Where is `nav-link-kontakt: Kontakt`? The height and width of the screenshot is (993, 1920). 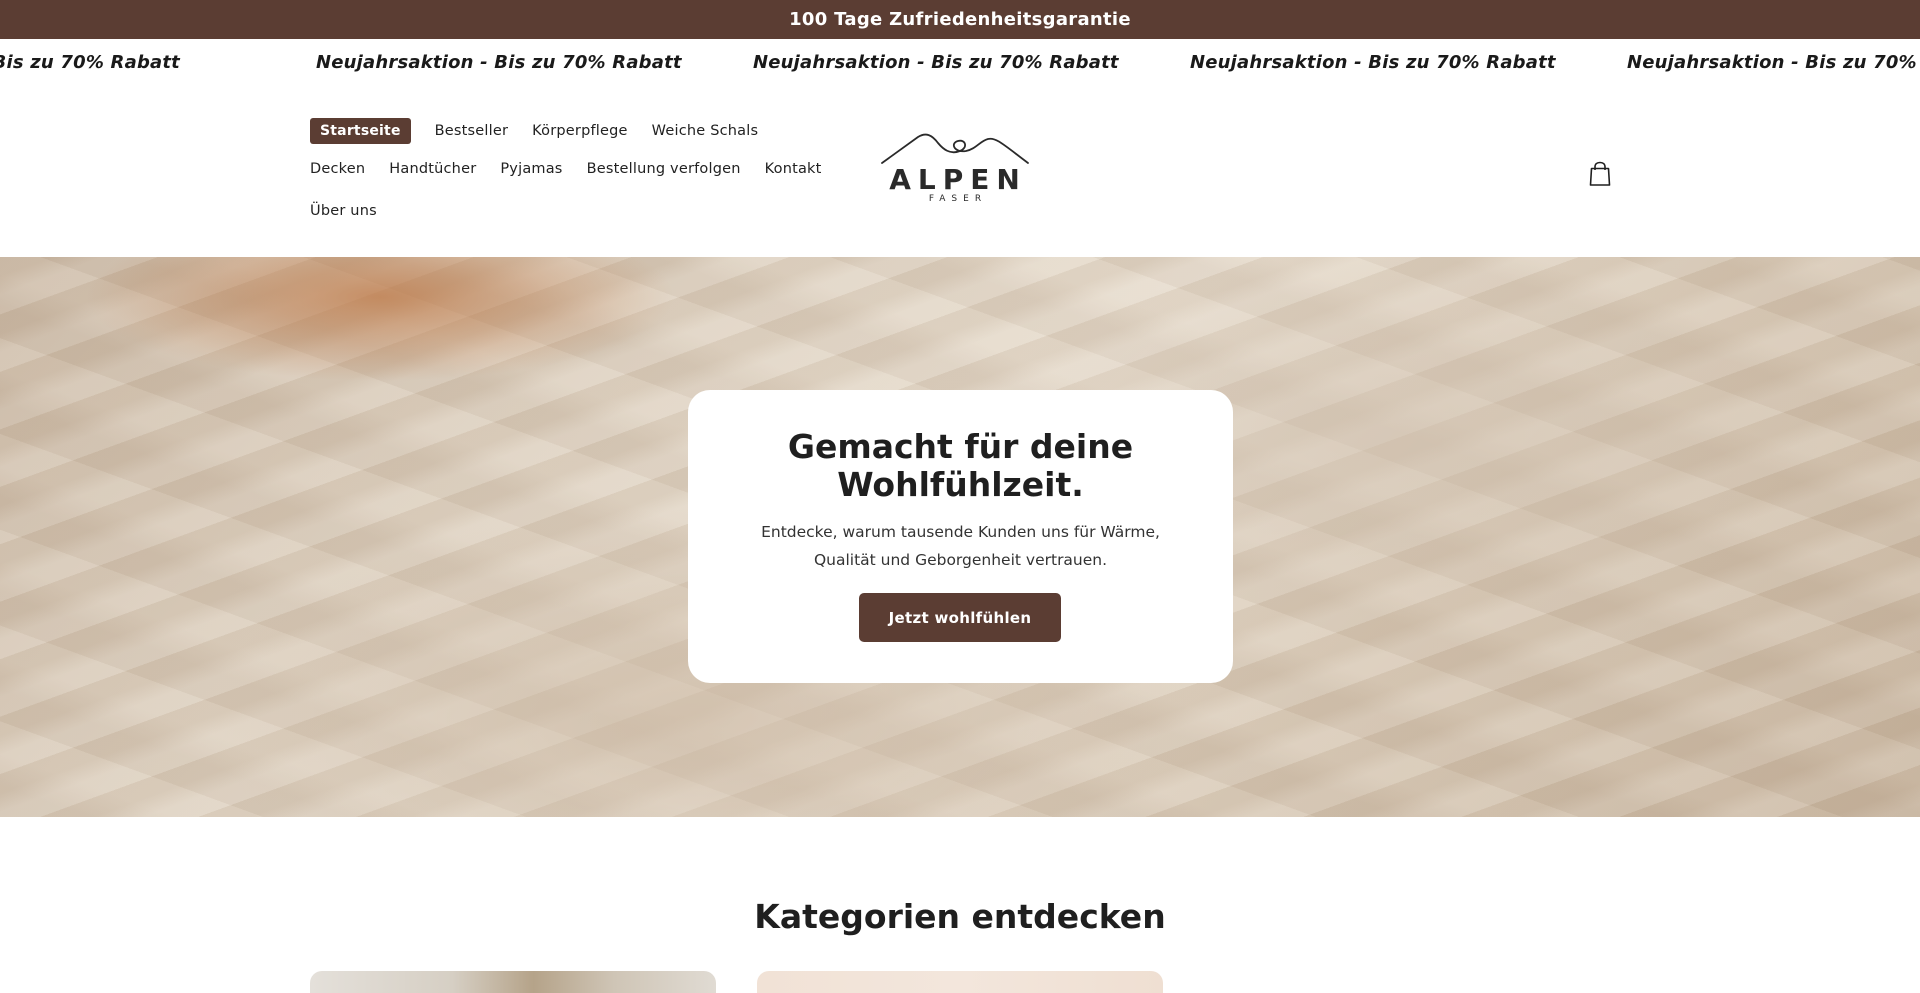 nav-link-kontakt: Kontakt is located at coordinates (793, 169).